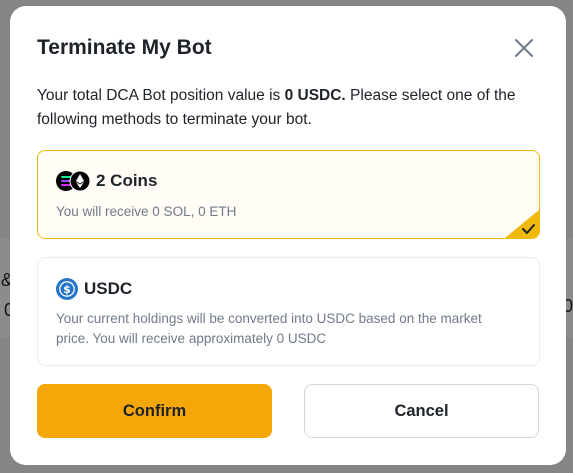 This screenshot has width=573, height=473. What do you see at coordinates (522, 224) in the screenshot?
I see `selected-check-icon` at bounding box center [522, 224].